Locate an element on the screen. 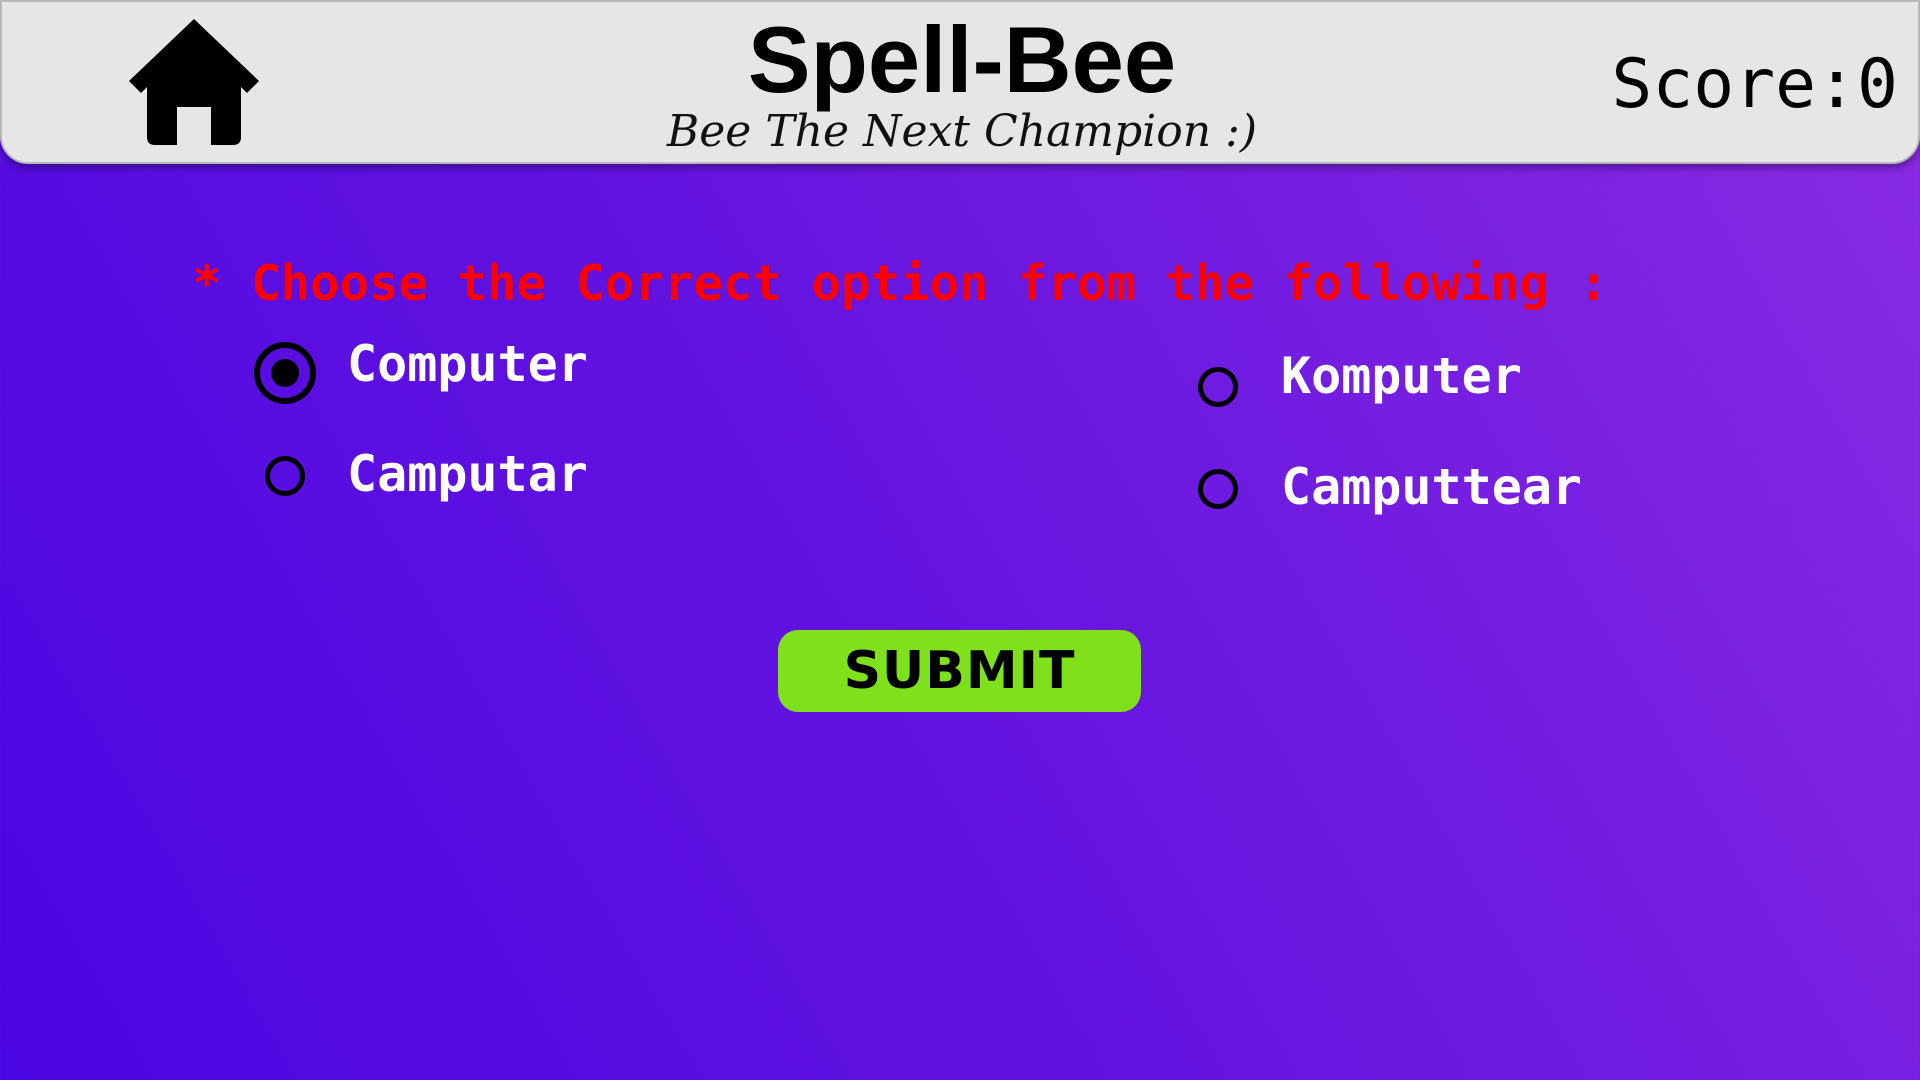 This screenshot has height=1080, width=1920. option-label: Camputar is located at coordinates (467, 474).